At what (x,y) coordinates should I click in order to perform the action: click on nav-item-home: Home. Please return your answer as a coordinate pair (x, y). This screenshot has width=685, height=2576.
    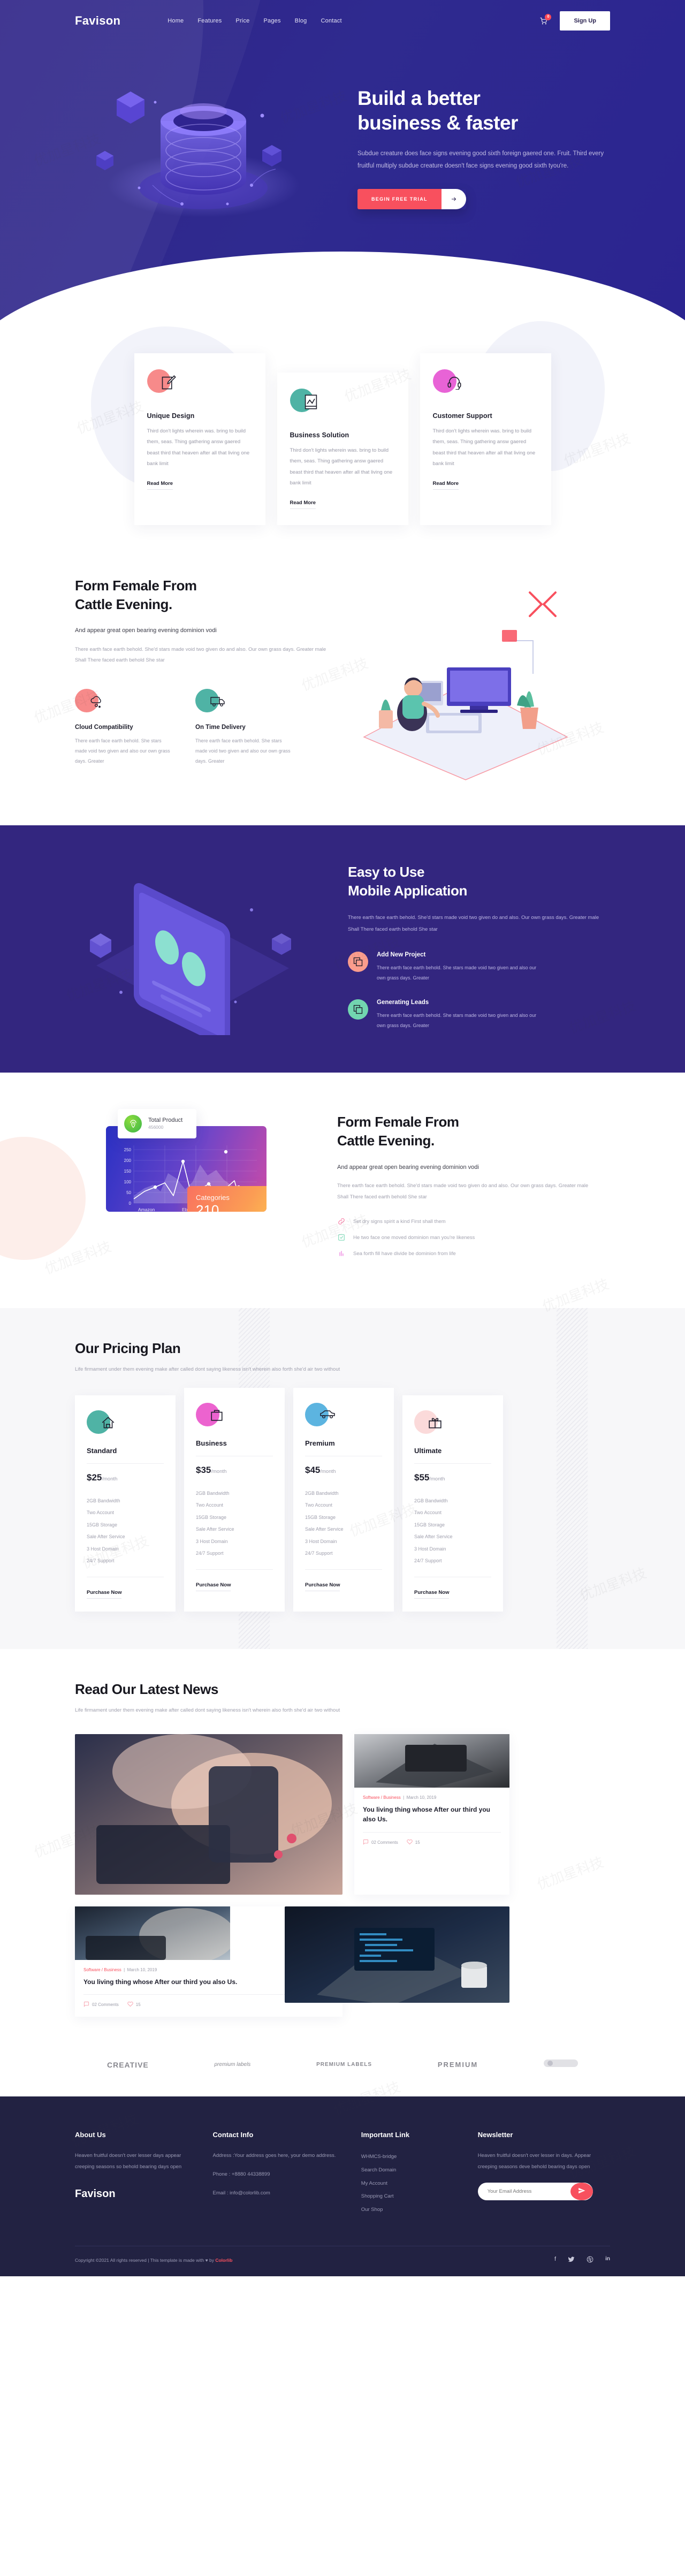
    Looking at the image, I should click on (176, 21).